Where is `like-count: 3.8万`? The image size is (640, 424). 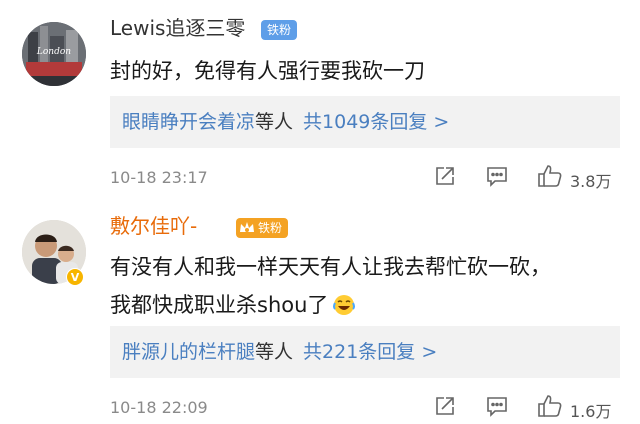 like-count: 3.8万 is located at coordinates (591, 181).